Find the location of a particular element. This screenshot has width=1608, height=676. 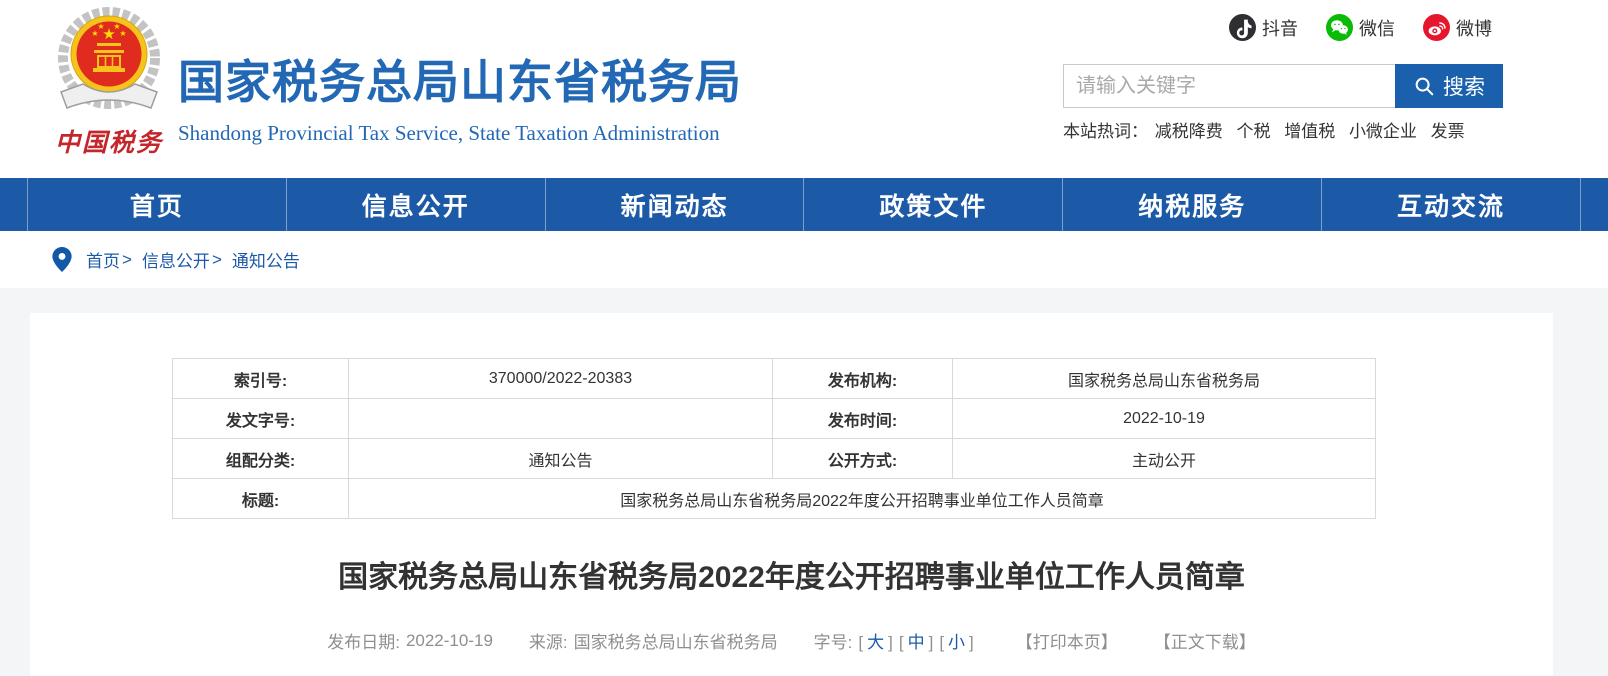

search-input is located at coordinates (1229, 86).